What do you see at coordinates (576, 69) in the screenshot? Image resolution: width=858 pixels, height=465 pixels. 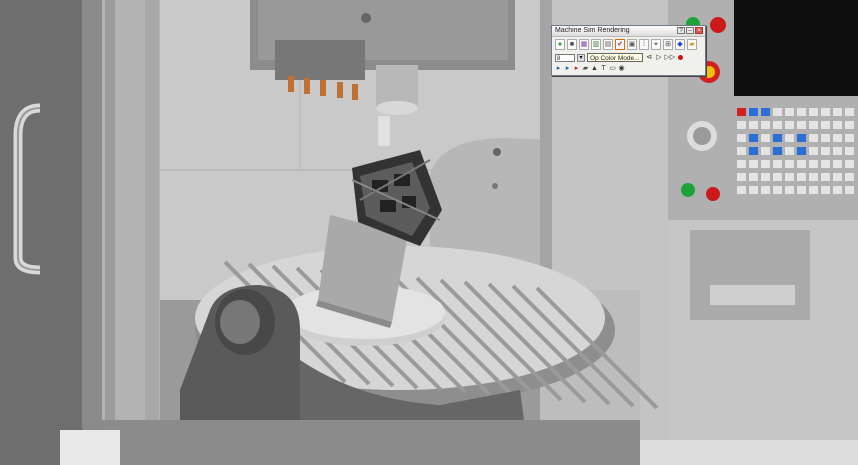 I see `speed-high-icon: ▸` at bounding box center [576, 69].